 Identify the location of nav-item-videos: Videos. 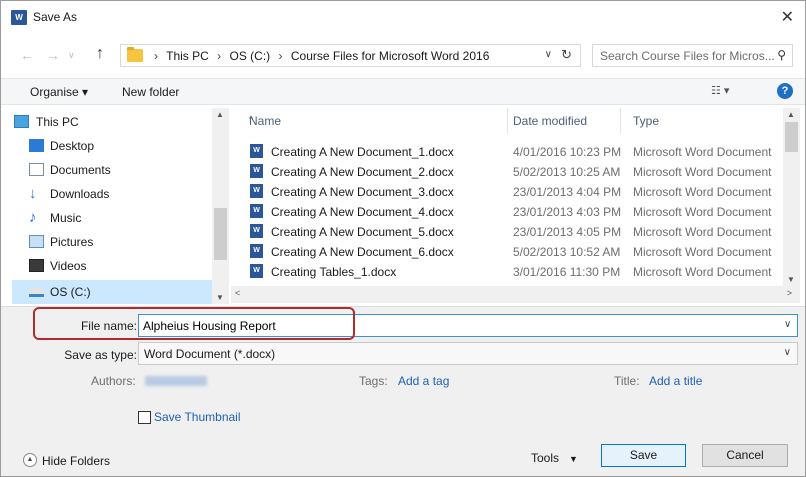
(112, 266).